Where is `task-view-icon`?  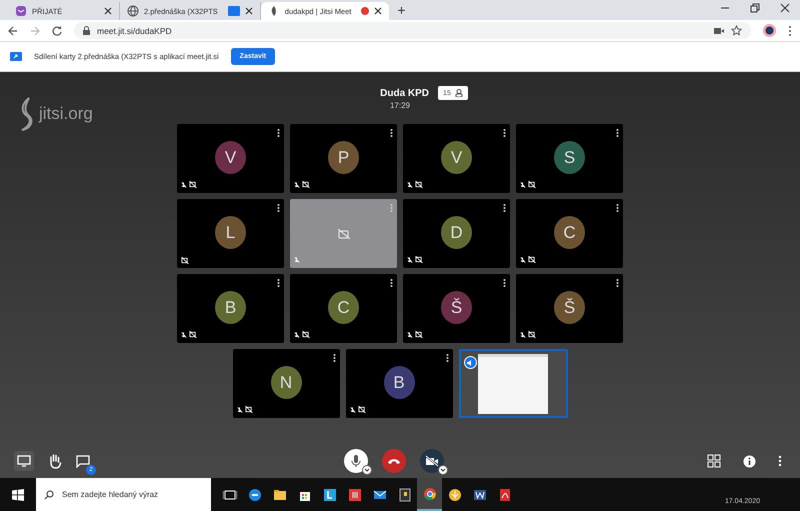 task-view-icon is located at coordinates (229, 495).